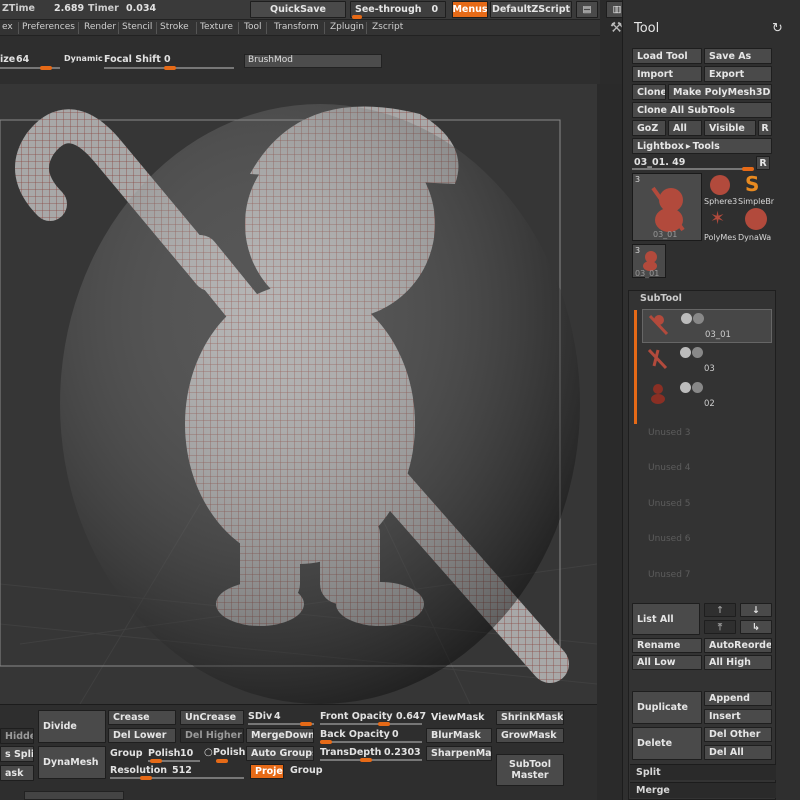 The width and height of the screenshot is (800, 800). I want to click on unused-slot: Unused 7, so click(669, 575).